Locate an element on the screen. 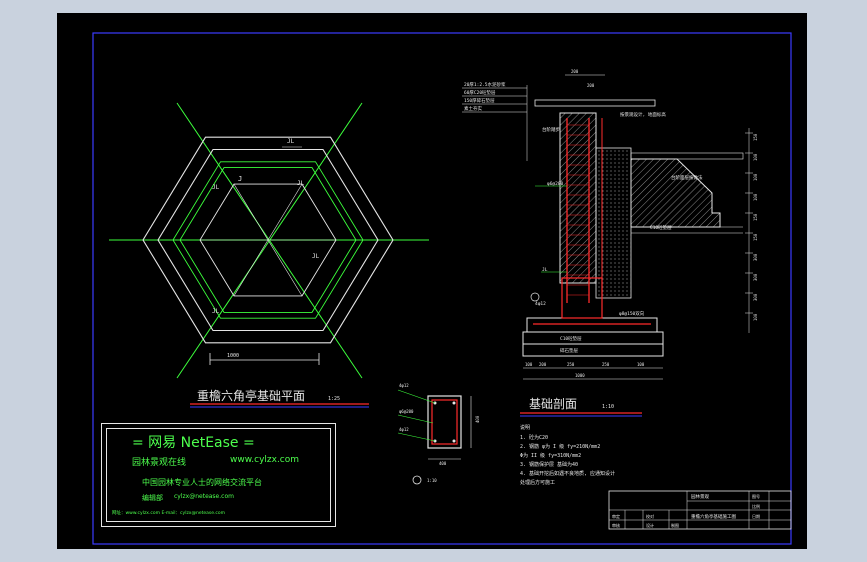 The height and width of the screenshot is (562, 867). note-1: 1. 砼为C20 is located at coordinates (534, 437).